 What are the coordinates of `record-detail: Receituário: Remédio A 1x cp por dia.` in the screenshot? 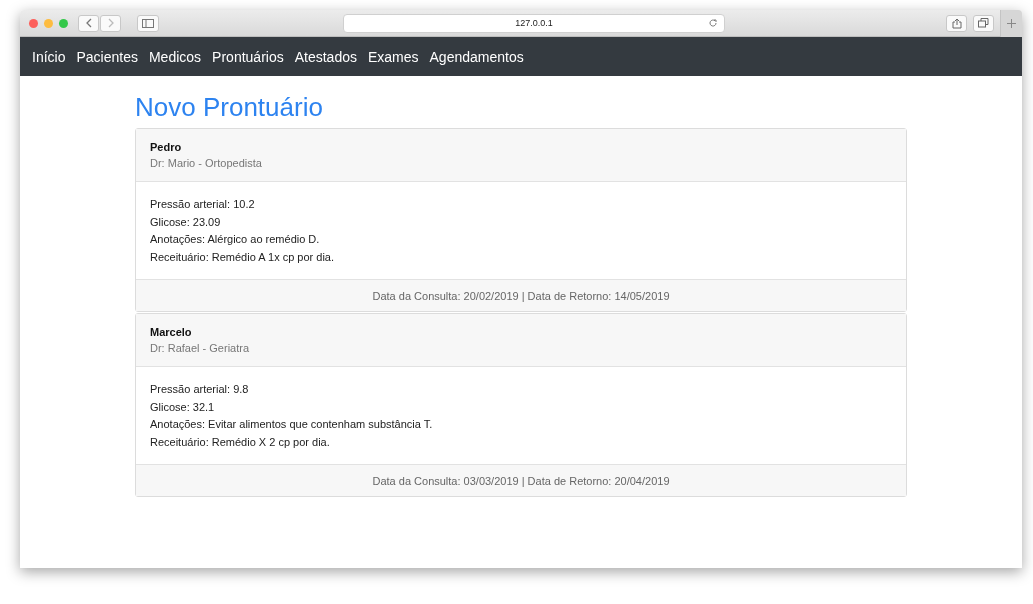 It's located at (243, 257).